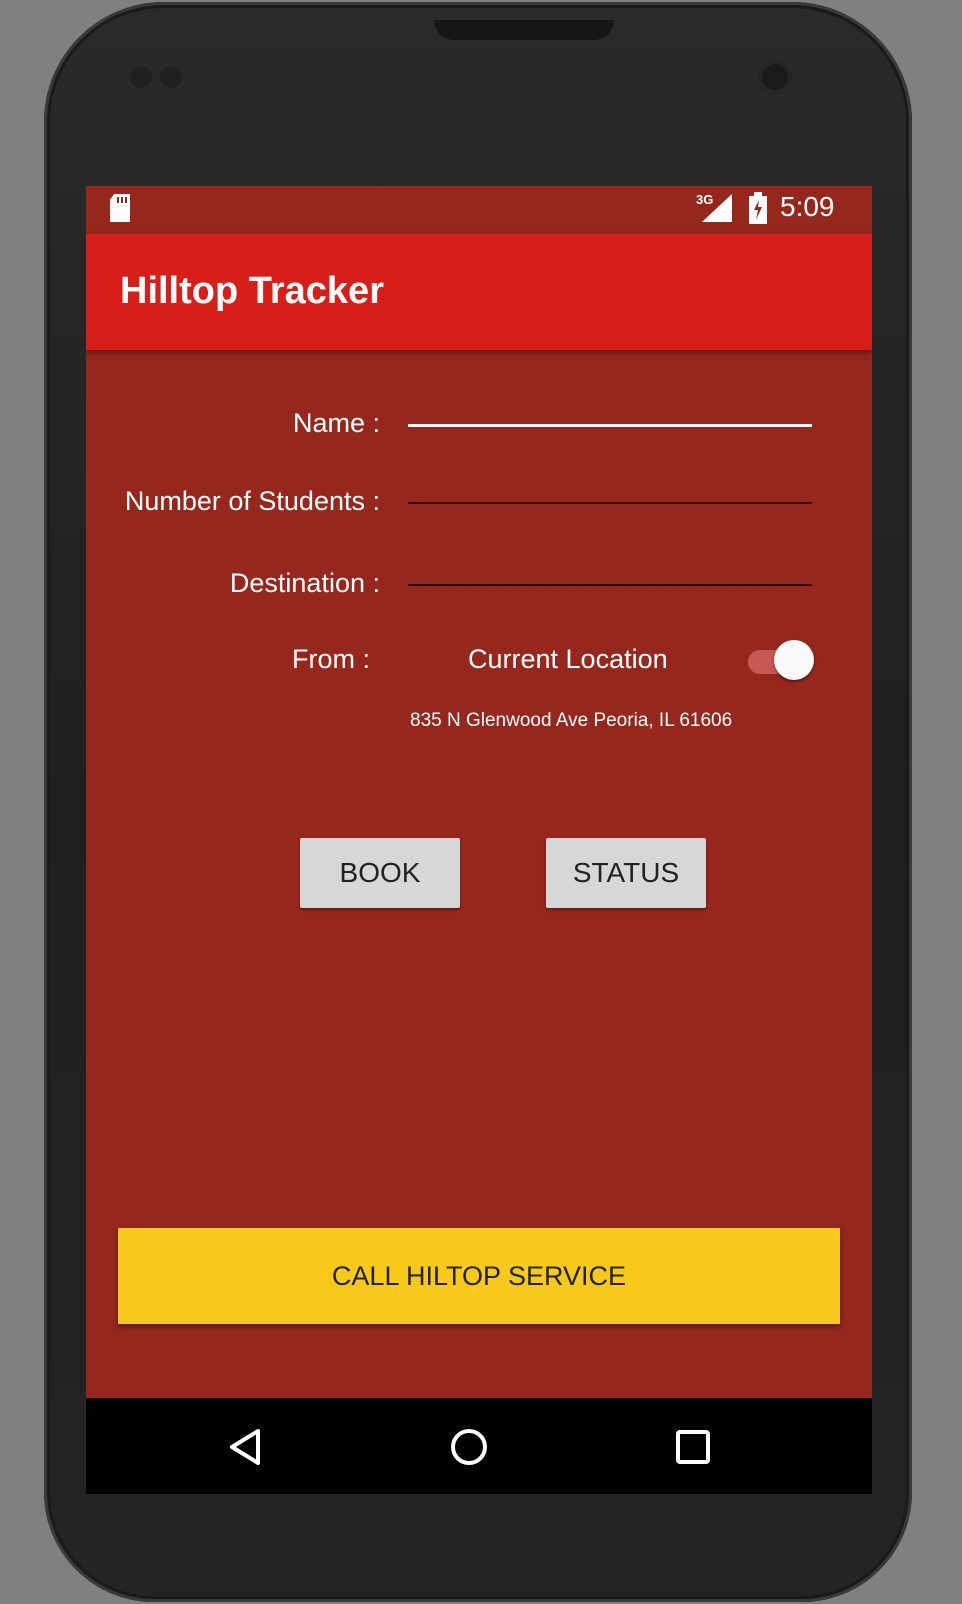  I want to click on call-hilltop-service-button: CALL HILTOP SERVICE, so click(479, 1276).